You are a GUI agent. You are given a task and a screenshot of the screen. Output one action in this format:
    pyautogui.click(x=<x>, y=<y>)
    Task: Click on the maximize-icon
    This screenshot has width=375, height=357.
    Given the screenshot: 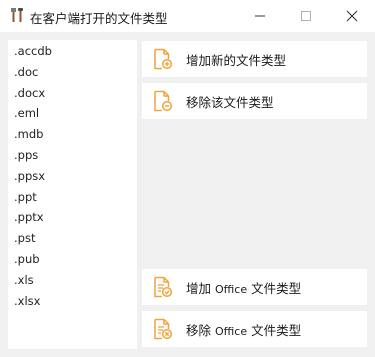 What is the action you would take?
    pyautogui.click(x=306, y=16)
    